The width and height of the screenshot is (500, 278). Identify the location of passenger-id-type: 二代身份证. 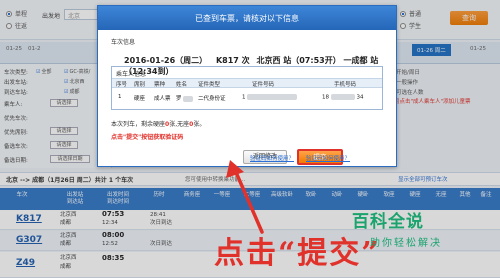
(212, 99).